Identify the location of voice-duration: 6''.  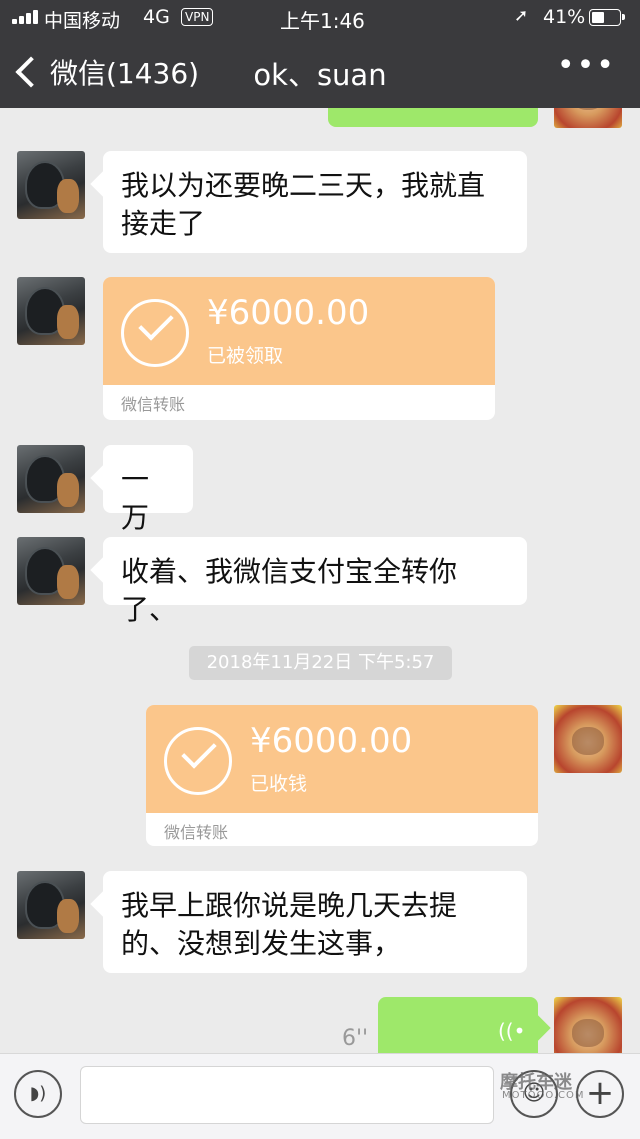
(355, 1038).